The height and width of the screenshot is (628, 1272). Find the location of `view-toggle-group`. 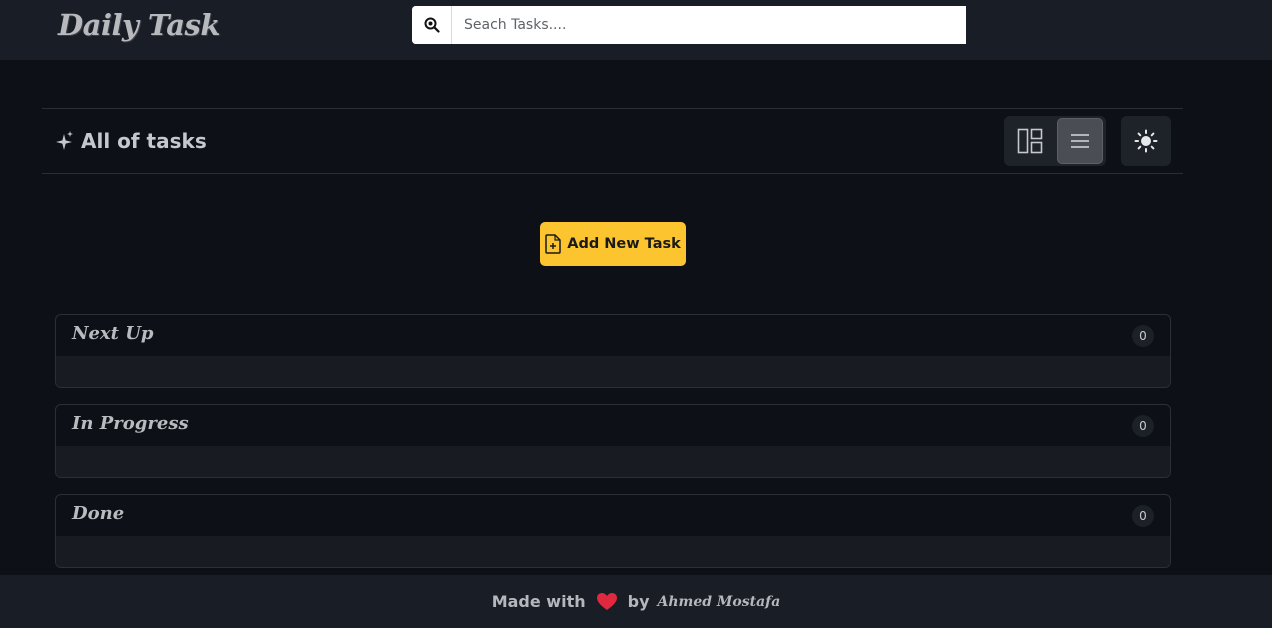

view-toggle-group is located at coordinates (1055, 141).